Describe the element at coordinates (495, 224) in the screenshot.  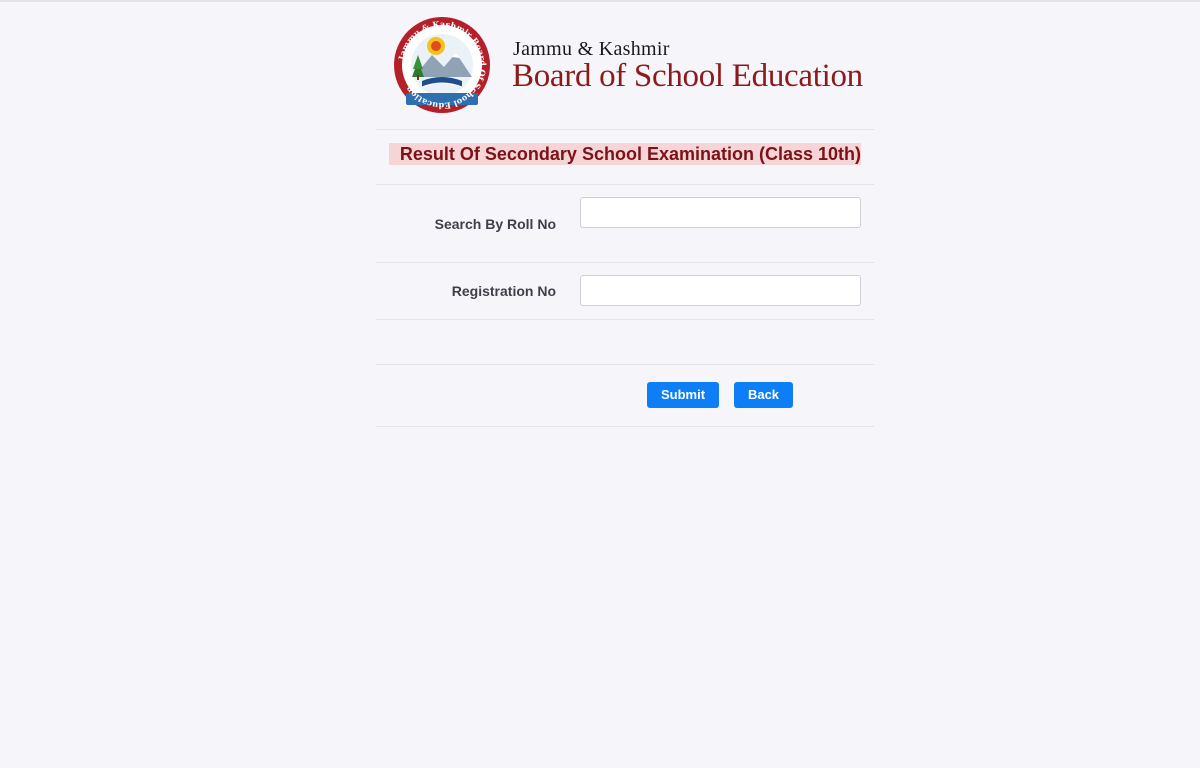
I see `roll-no-label: Search By Roll No` at that location.